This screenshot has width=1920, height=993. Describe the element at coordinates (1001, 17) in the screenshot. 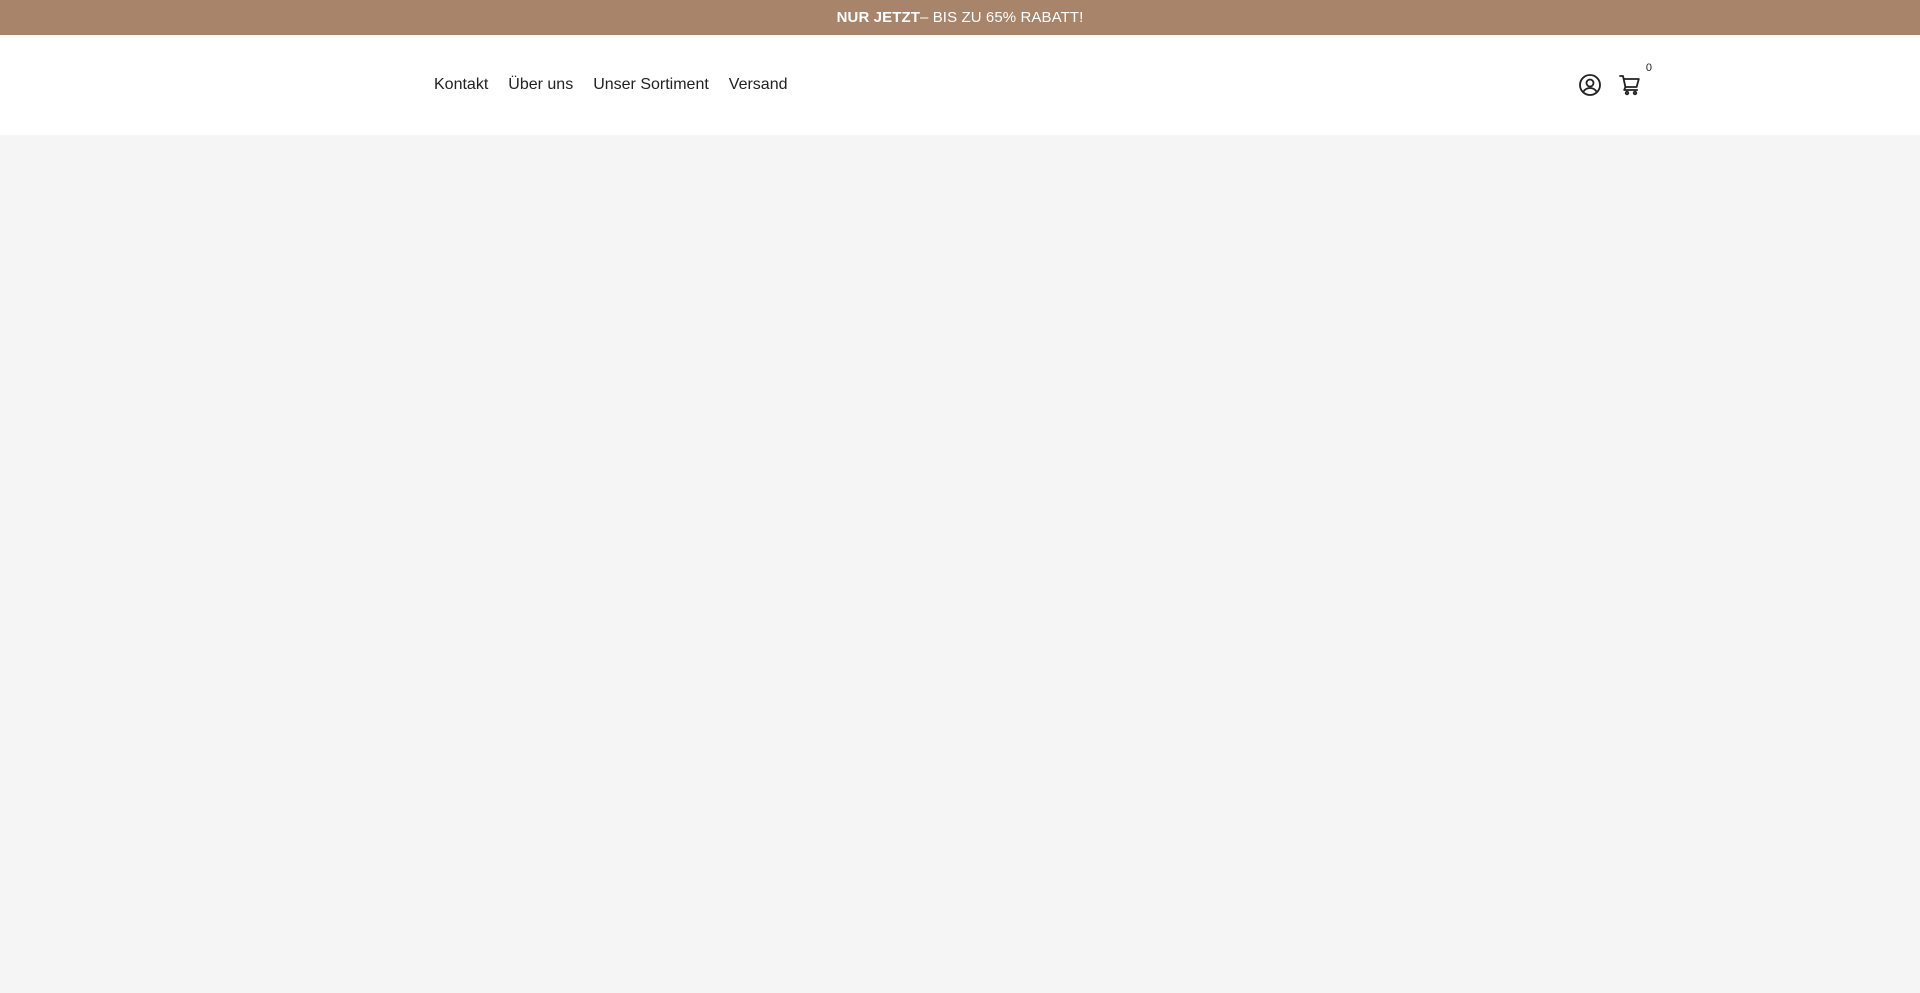

I see `announcement-text: – BIS ZU 65% RABATT!` at that location.